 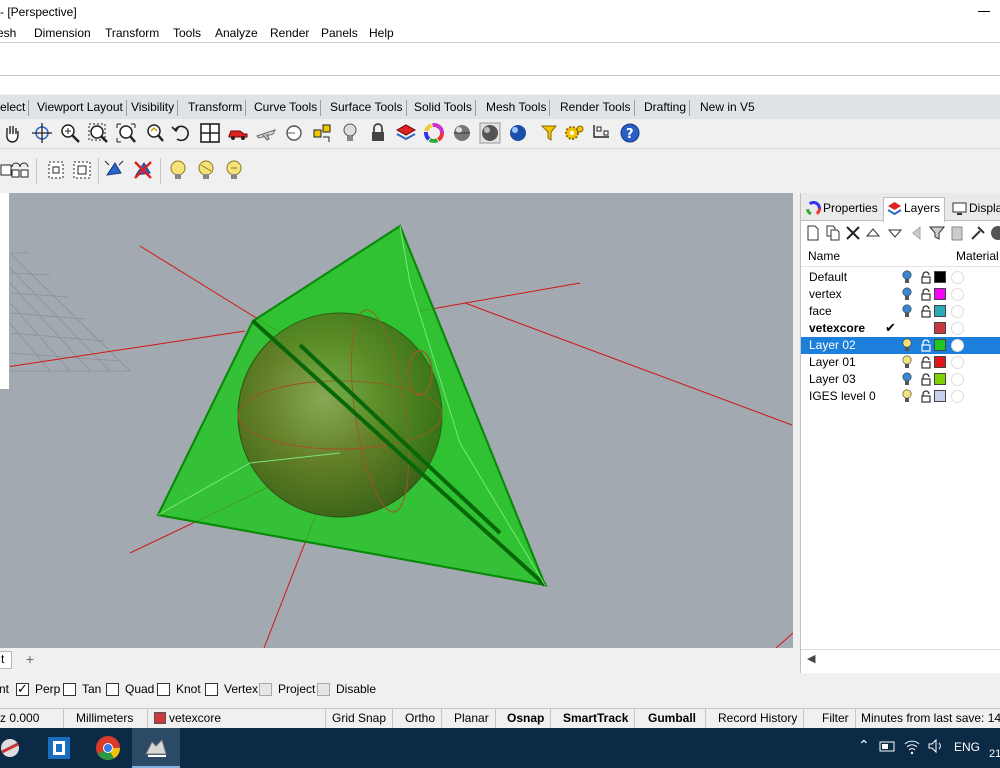 What do you see at coordinates (231, 689) in the screenshot?
I see `osnap-vertex: Vertex` at bounding box center [231, 689].